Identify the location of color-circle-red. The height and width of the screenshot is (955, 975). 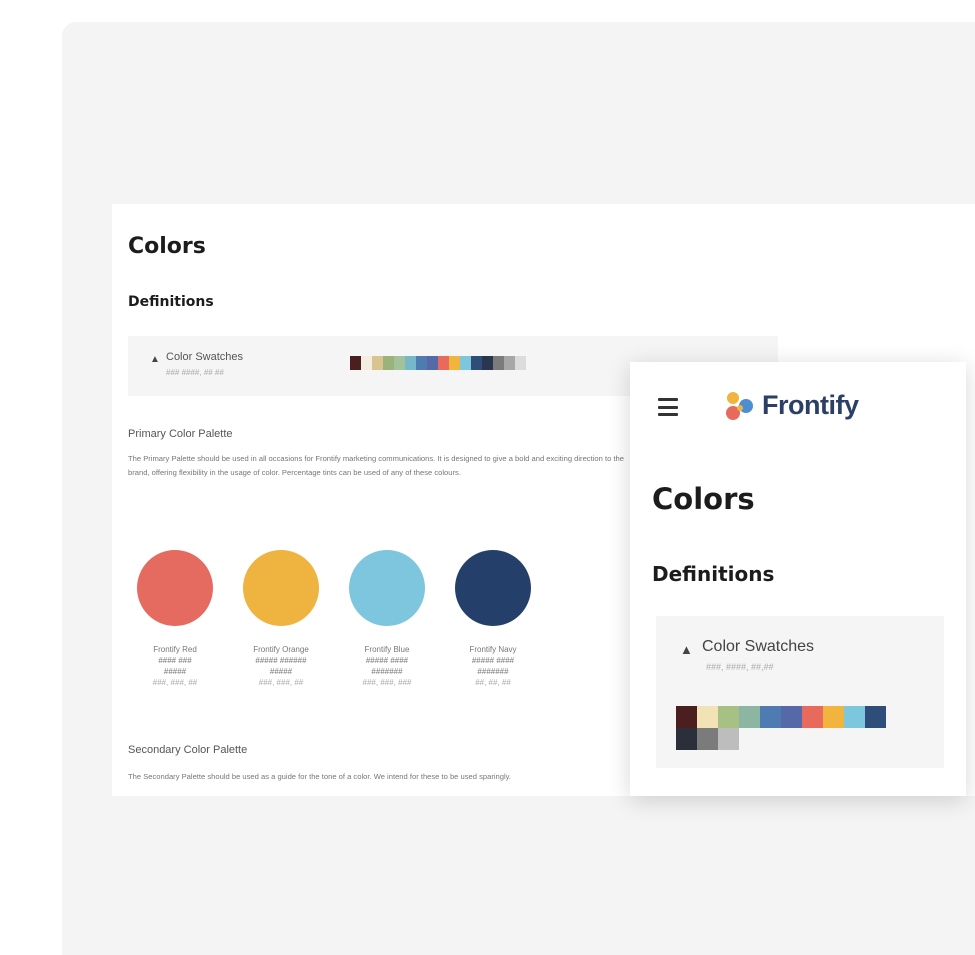
(175, 588).